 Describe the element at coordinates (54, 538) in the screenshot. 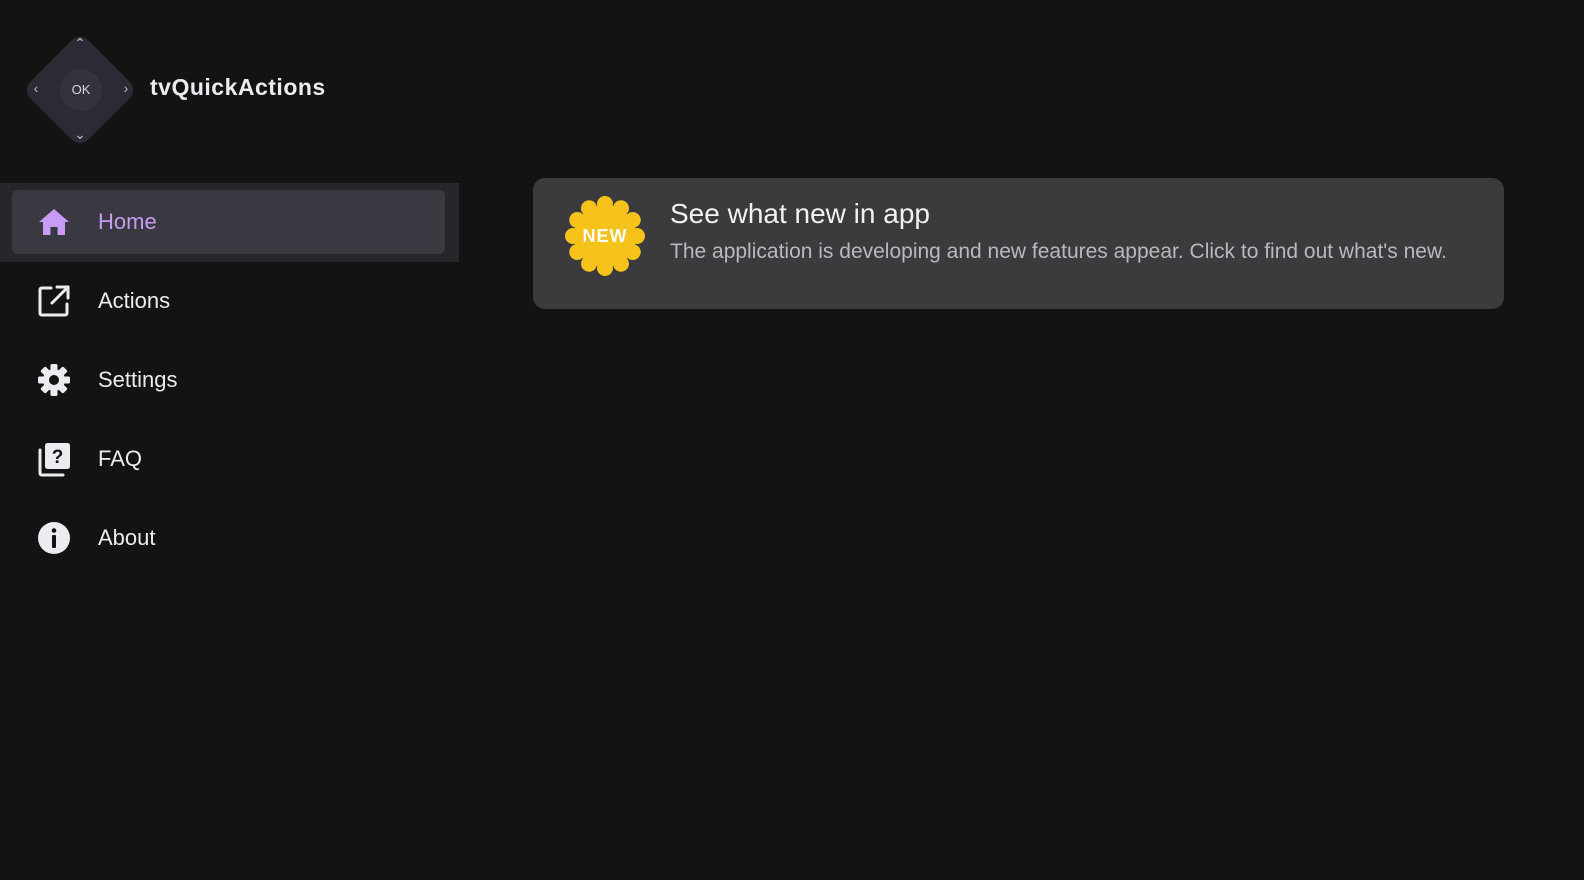

I see `info-icon` at that location.